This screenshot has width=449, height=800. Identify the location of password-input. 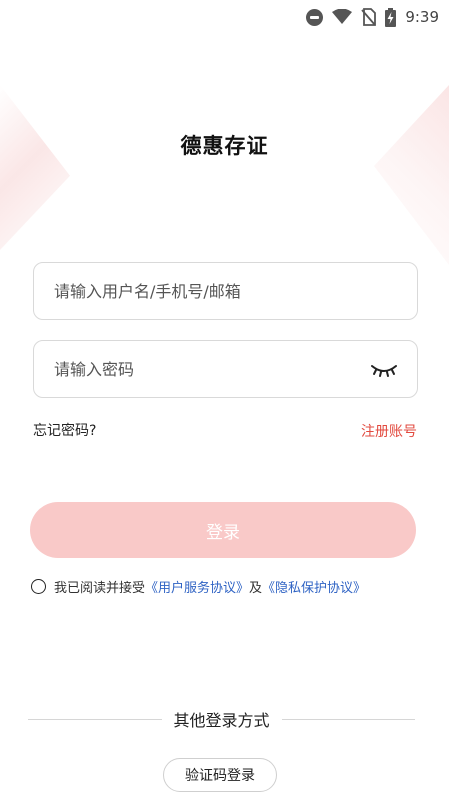
(206, 369).